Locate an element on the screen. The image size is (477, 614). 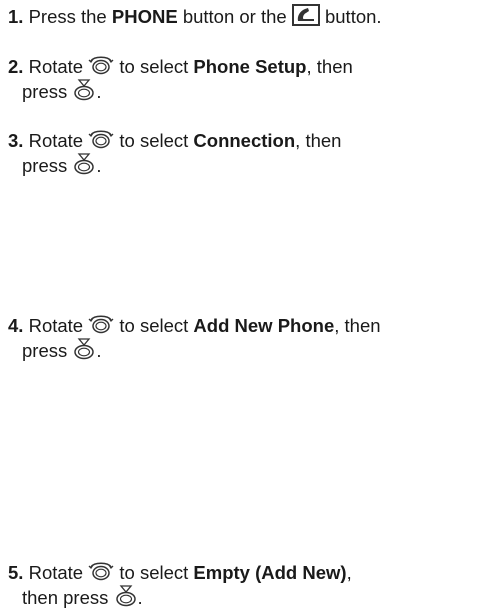
step-1: 1. Press the PHONE button or the button. is located at coordinates (240, 16).